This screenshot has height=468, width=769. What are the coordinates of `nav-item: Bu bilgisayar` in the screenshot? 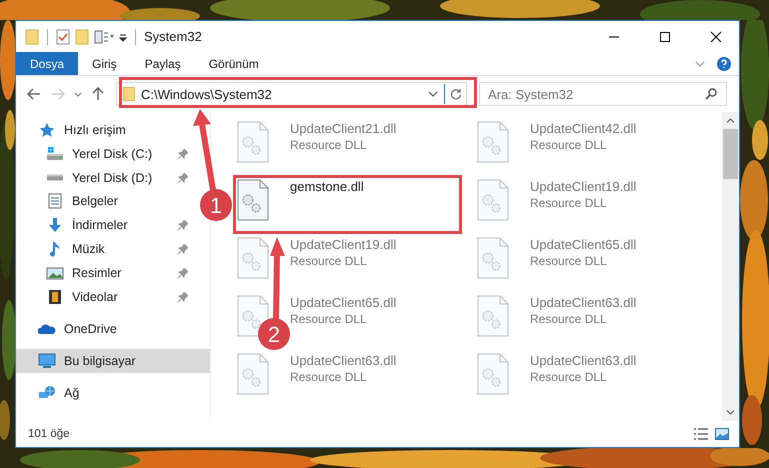 It's located at (113, 360).